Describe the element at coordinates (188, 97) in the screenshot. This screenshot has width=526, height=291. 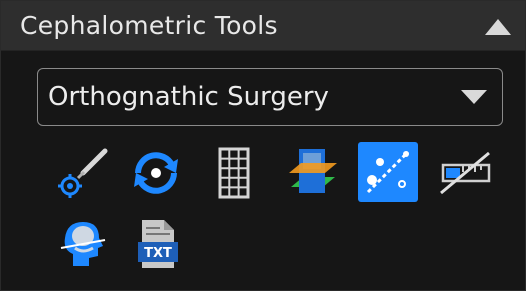
I see `procedure-dropdown-value: Orthognathic Surgery` at that location.